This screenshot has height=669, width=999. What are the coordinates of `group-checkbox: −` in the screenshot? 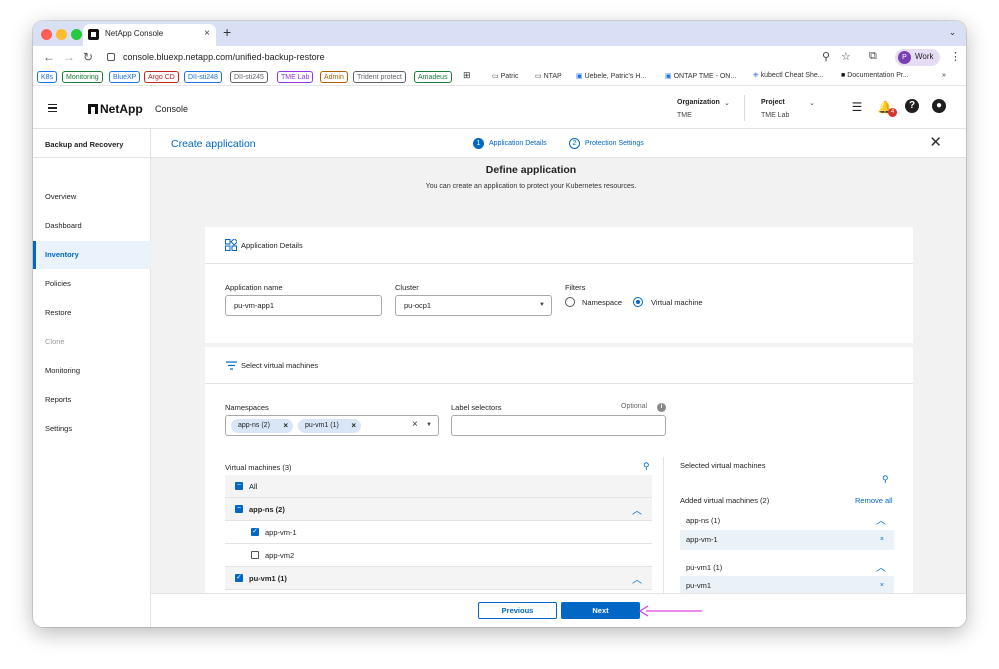 It's located at (239, 509).